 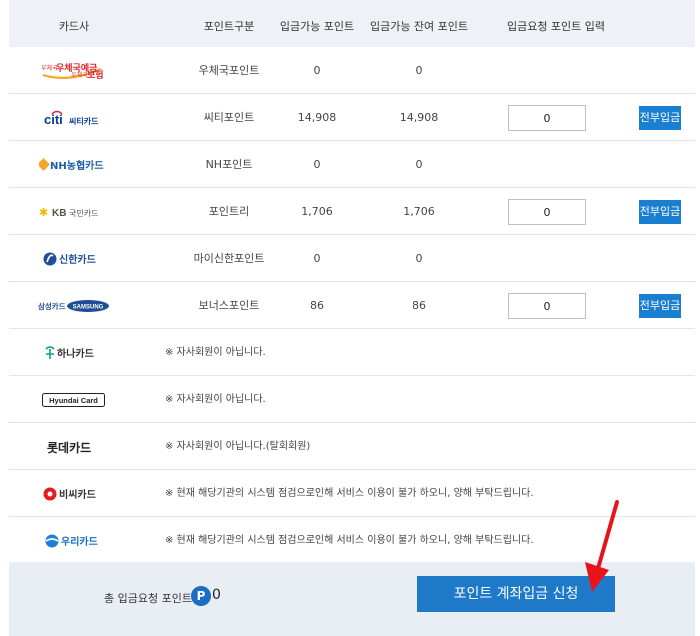 I want to click on bc-logo: 비씨카드, so click(x=74, y=493).